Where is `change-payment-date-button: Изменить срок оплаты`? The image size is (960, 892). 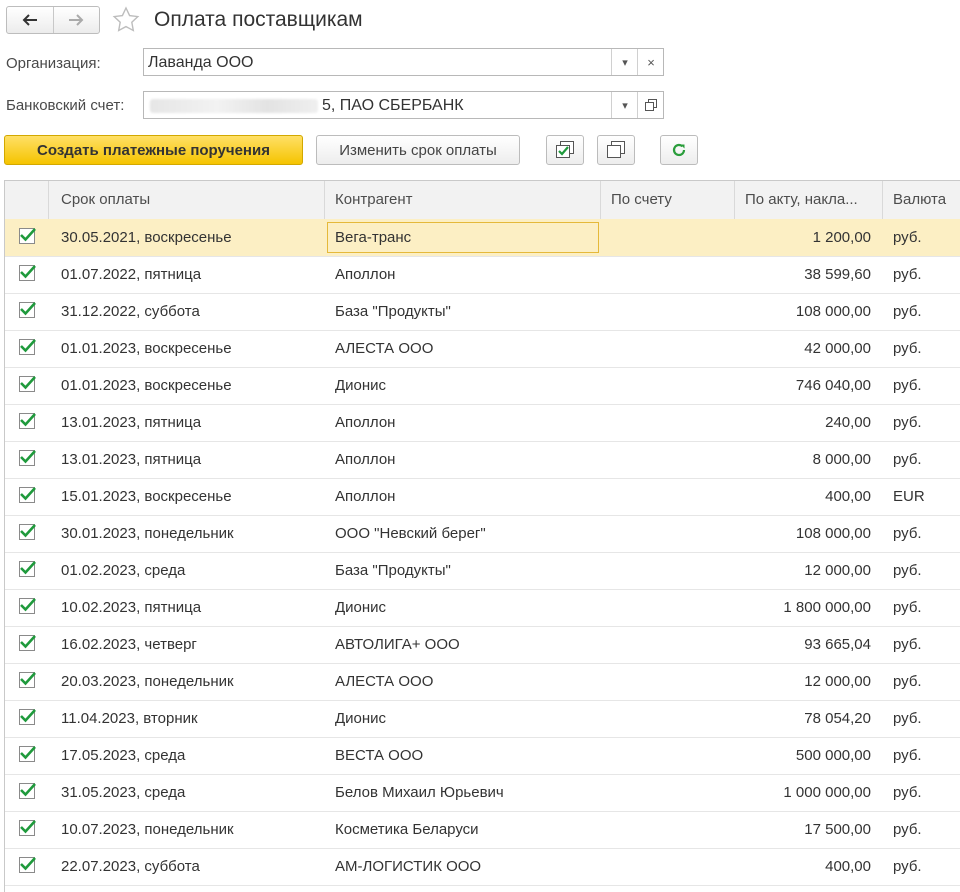
change-payment-date-button: Изменить срок оплаты is located at coordinates (418, 150).